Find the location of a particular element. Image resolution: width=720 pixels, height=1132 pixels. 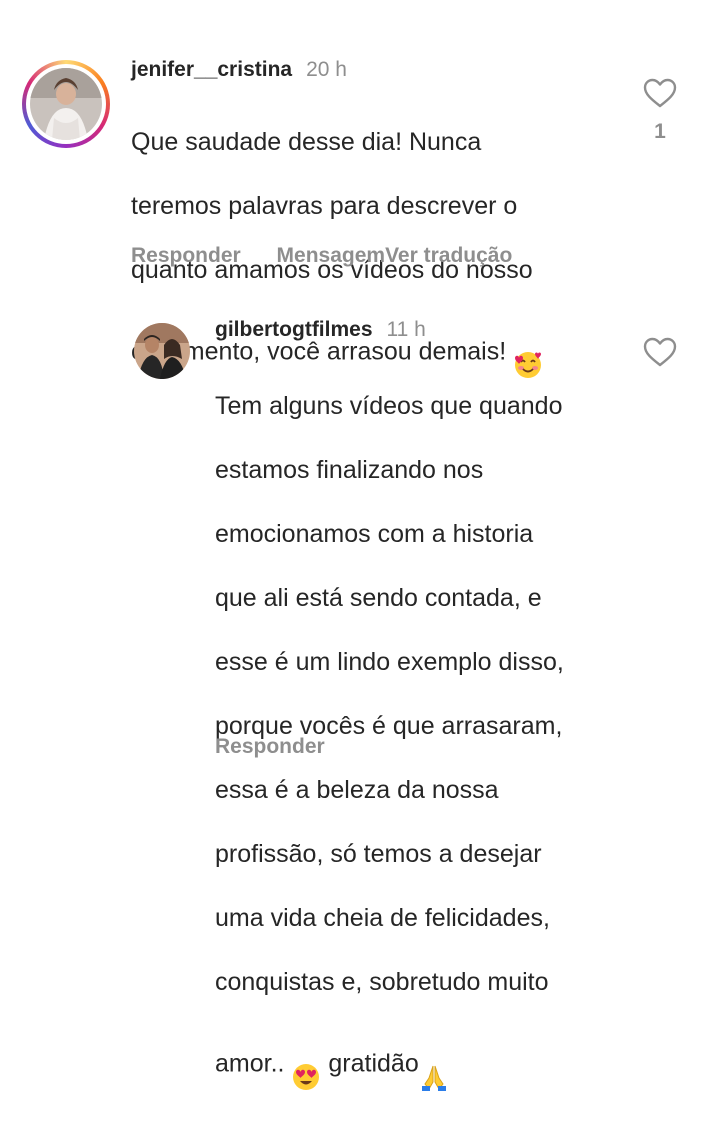

comment-line: essa é a beleza da nossa is located at coordinates (357, 790).